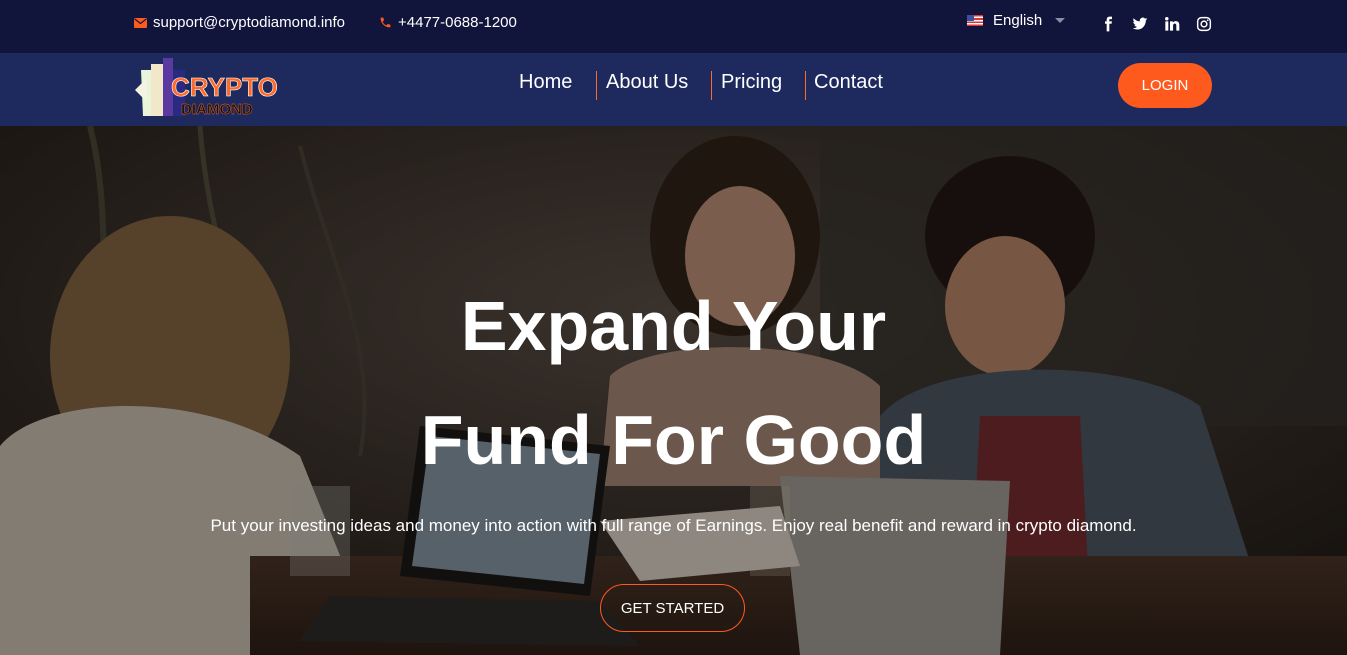  I want to click on linkedin-icon, so click(1172, 24).